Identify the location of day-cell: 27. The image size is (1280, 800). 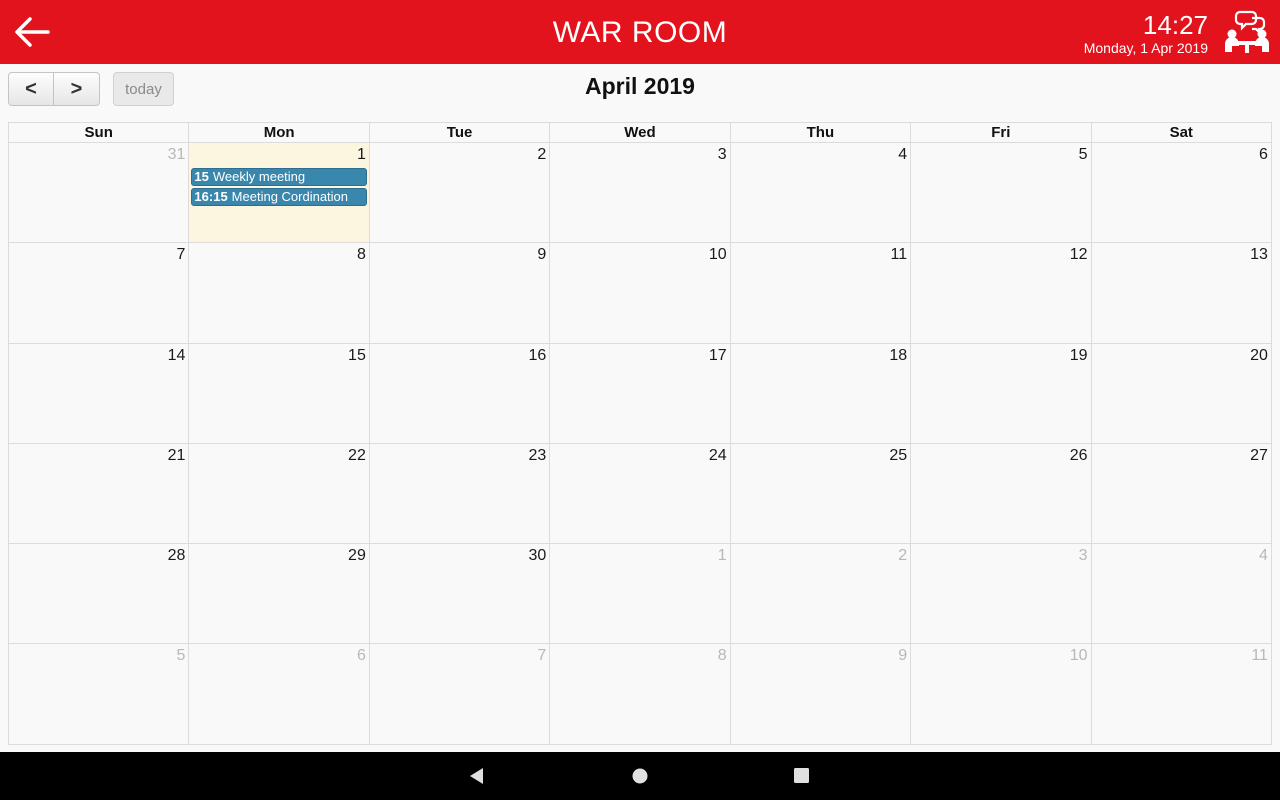
(1181, 494).